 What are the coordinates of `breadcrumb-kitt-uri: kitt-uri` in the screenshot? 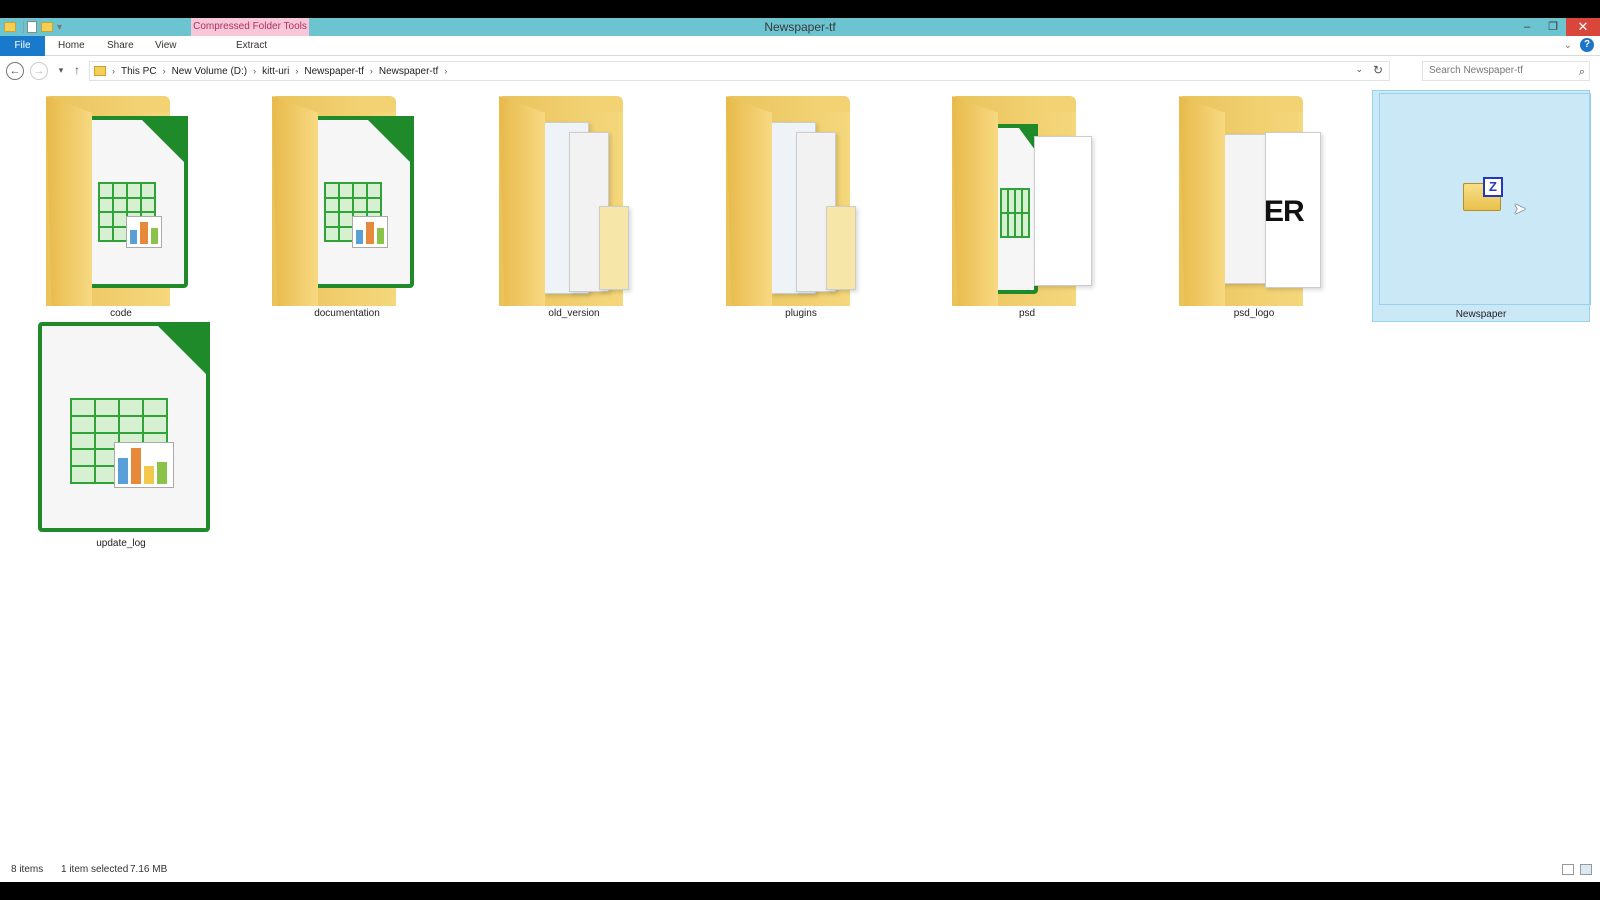 It's located at (275, 71).